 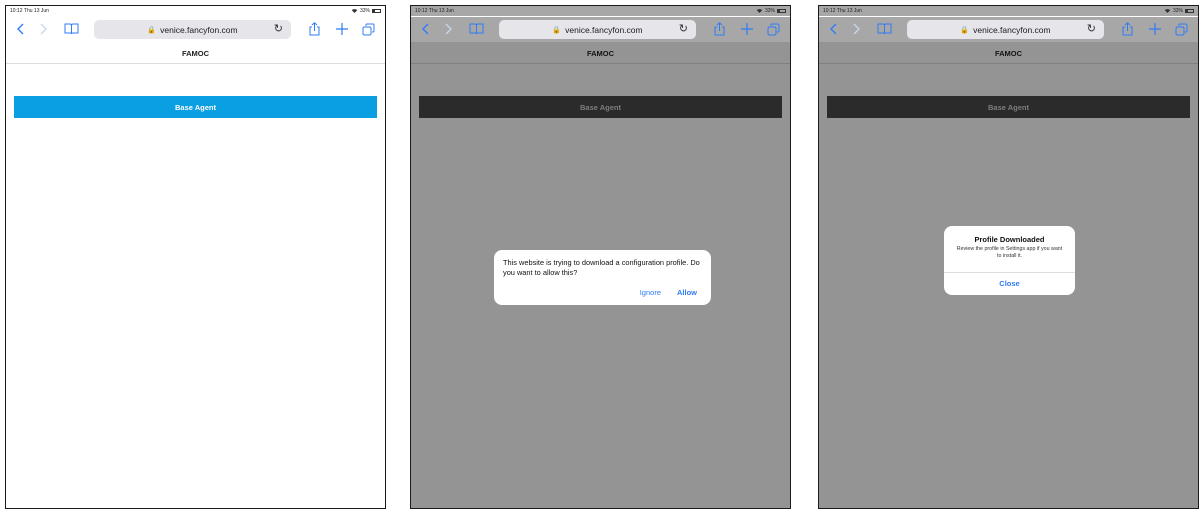 I want to click on page-header: FAMOC, so click(x=195, y=54).